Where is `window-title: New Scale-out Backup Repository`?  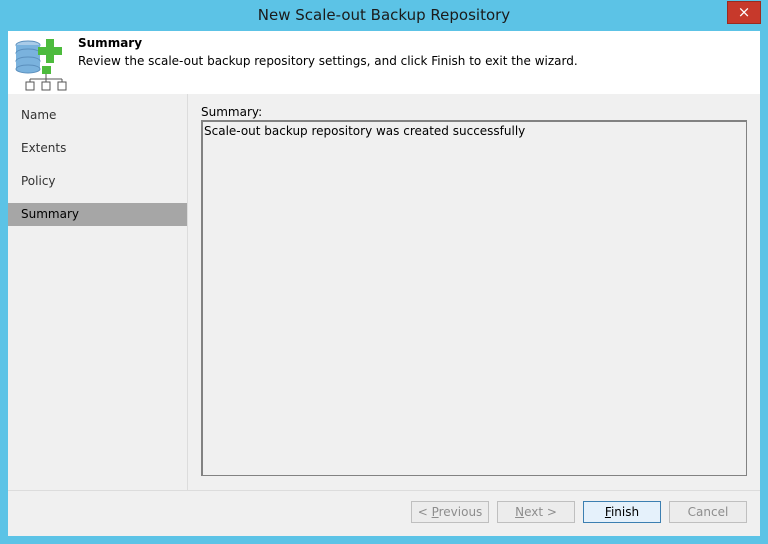
window-title: New Scale-out Backup Repository is located at coordinates (384, 15).